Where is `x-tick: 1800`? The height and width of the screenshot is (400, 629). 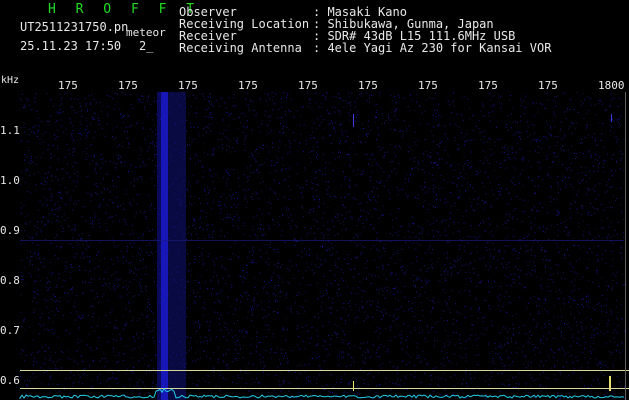 x-tick: 1800 is located at coordinates (611, 85).